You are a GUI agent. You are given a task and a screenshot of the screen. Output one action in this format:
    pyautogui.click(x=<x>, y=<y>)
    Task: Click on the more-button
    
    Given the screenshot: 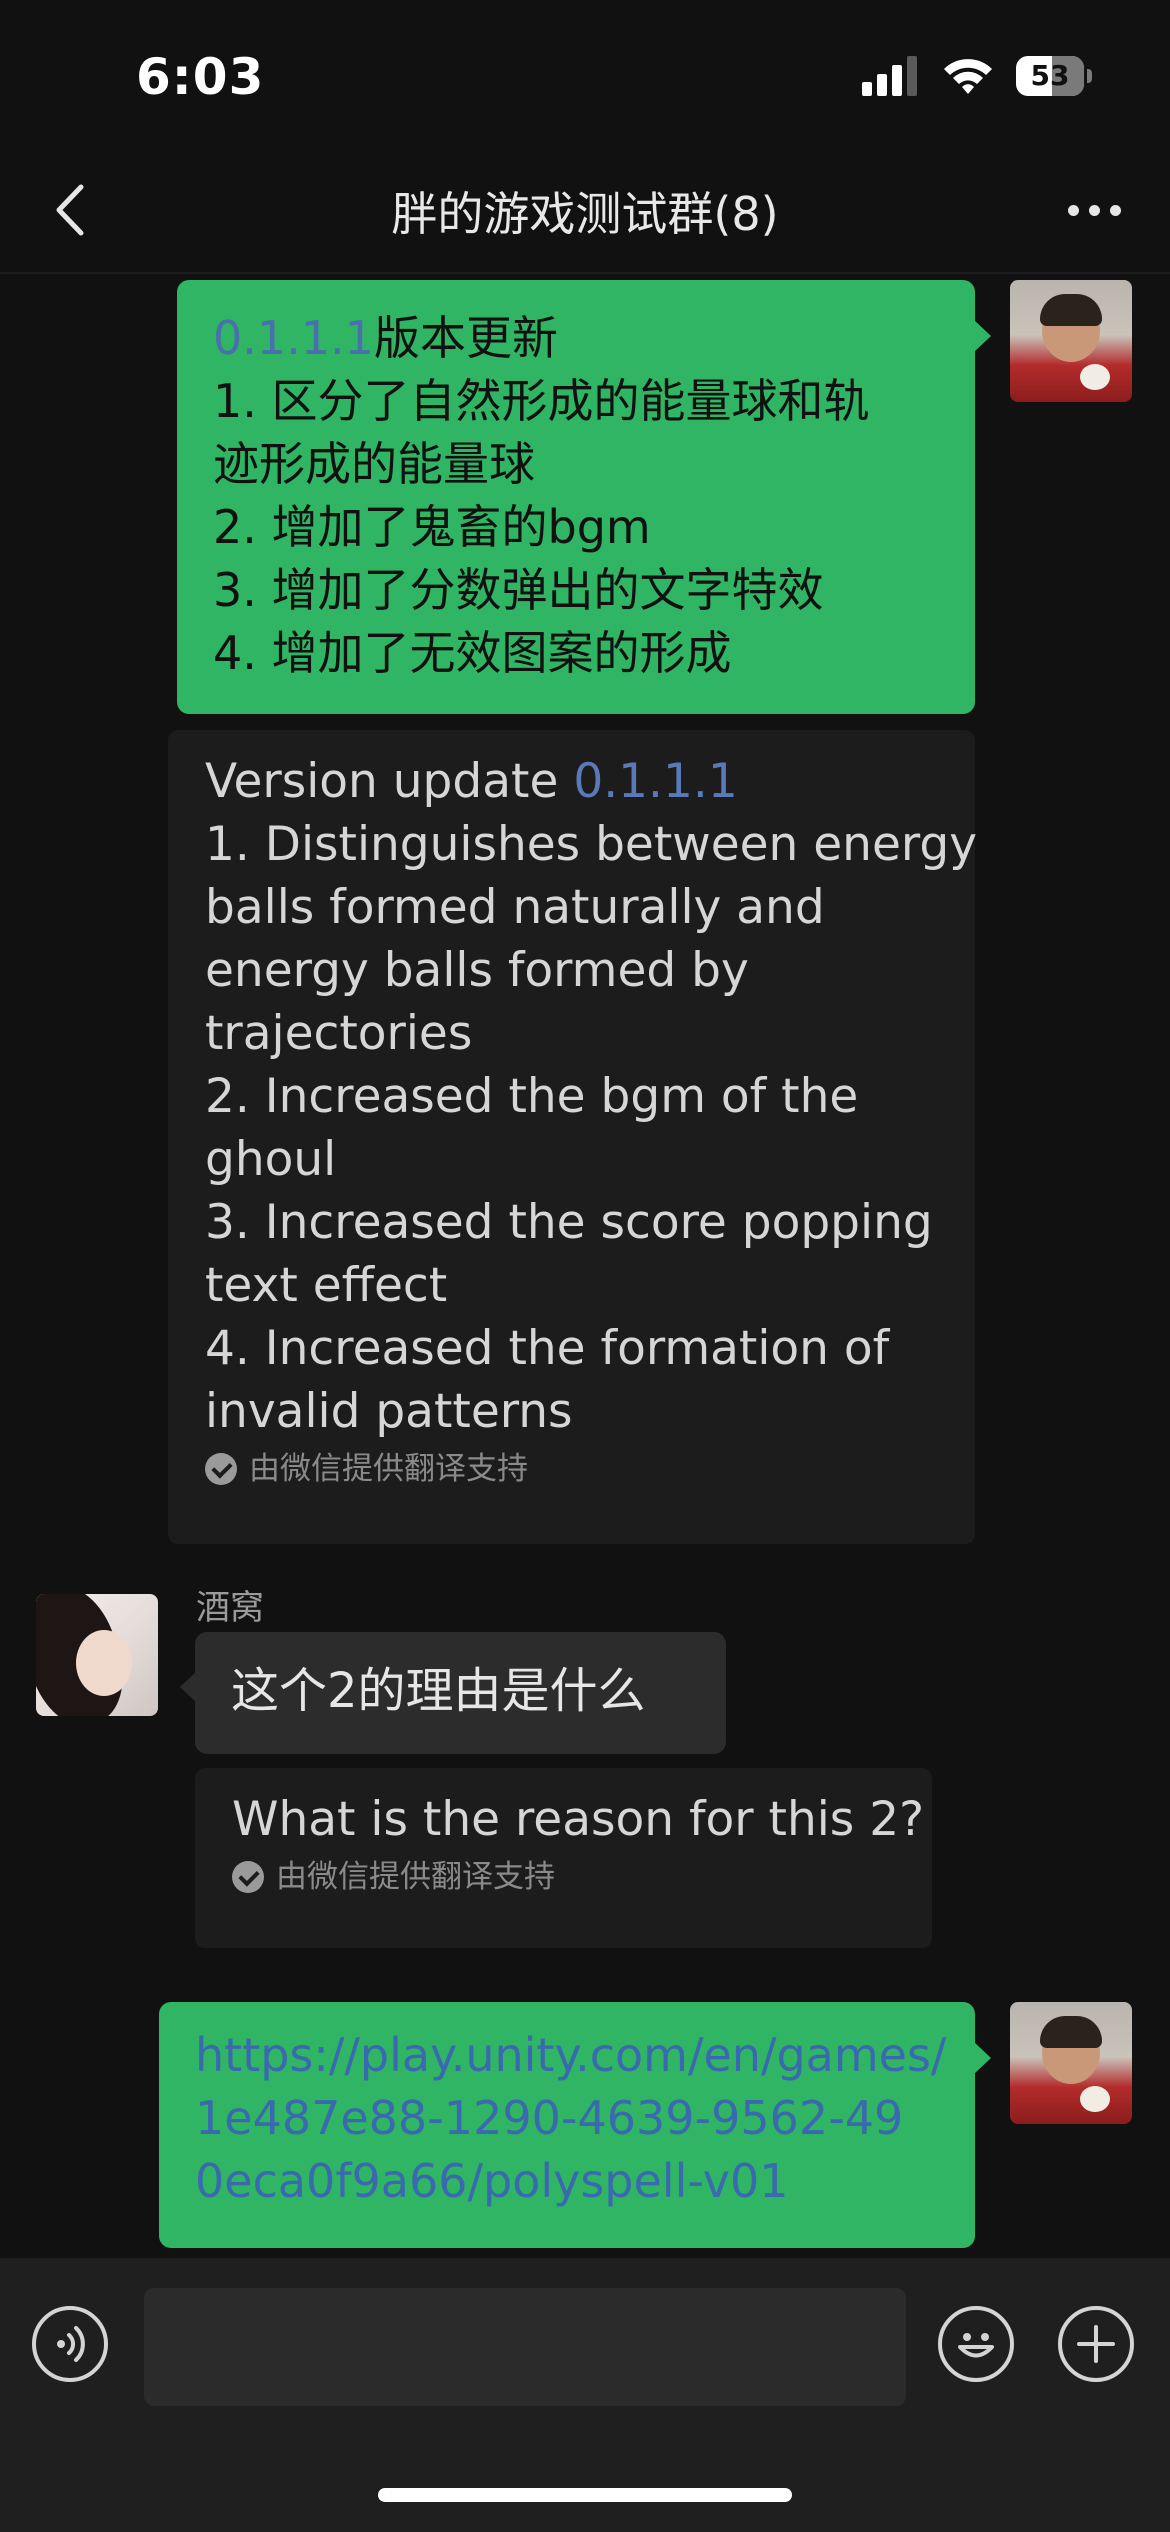 What is the action you would take?
    pyautogui.click(x=1094, y=210)
    